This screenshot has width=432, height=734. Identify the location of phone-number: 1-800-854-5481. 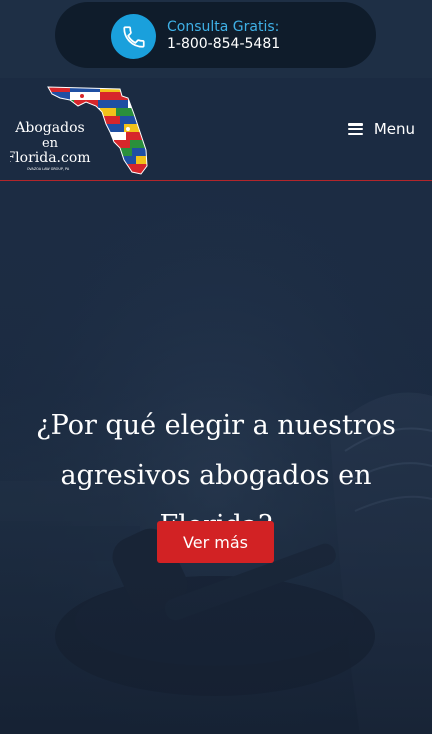
(223, 44).